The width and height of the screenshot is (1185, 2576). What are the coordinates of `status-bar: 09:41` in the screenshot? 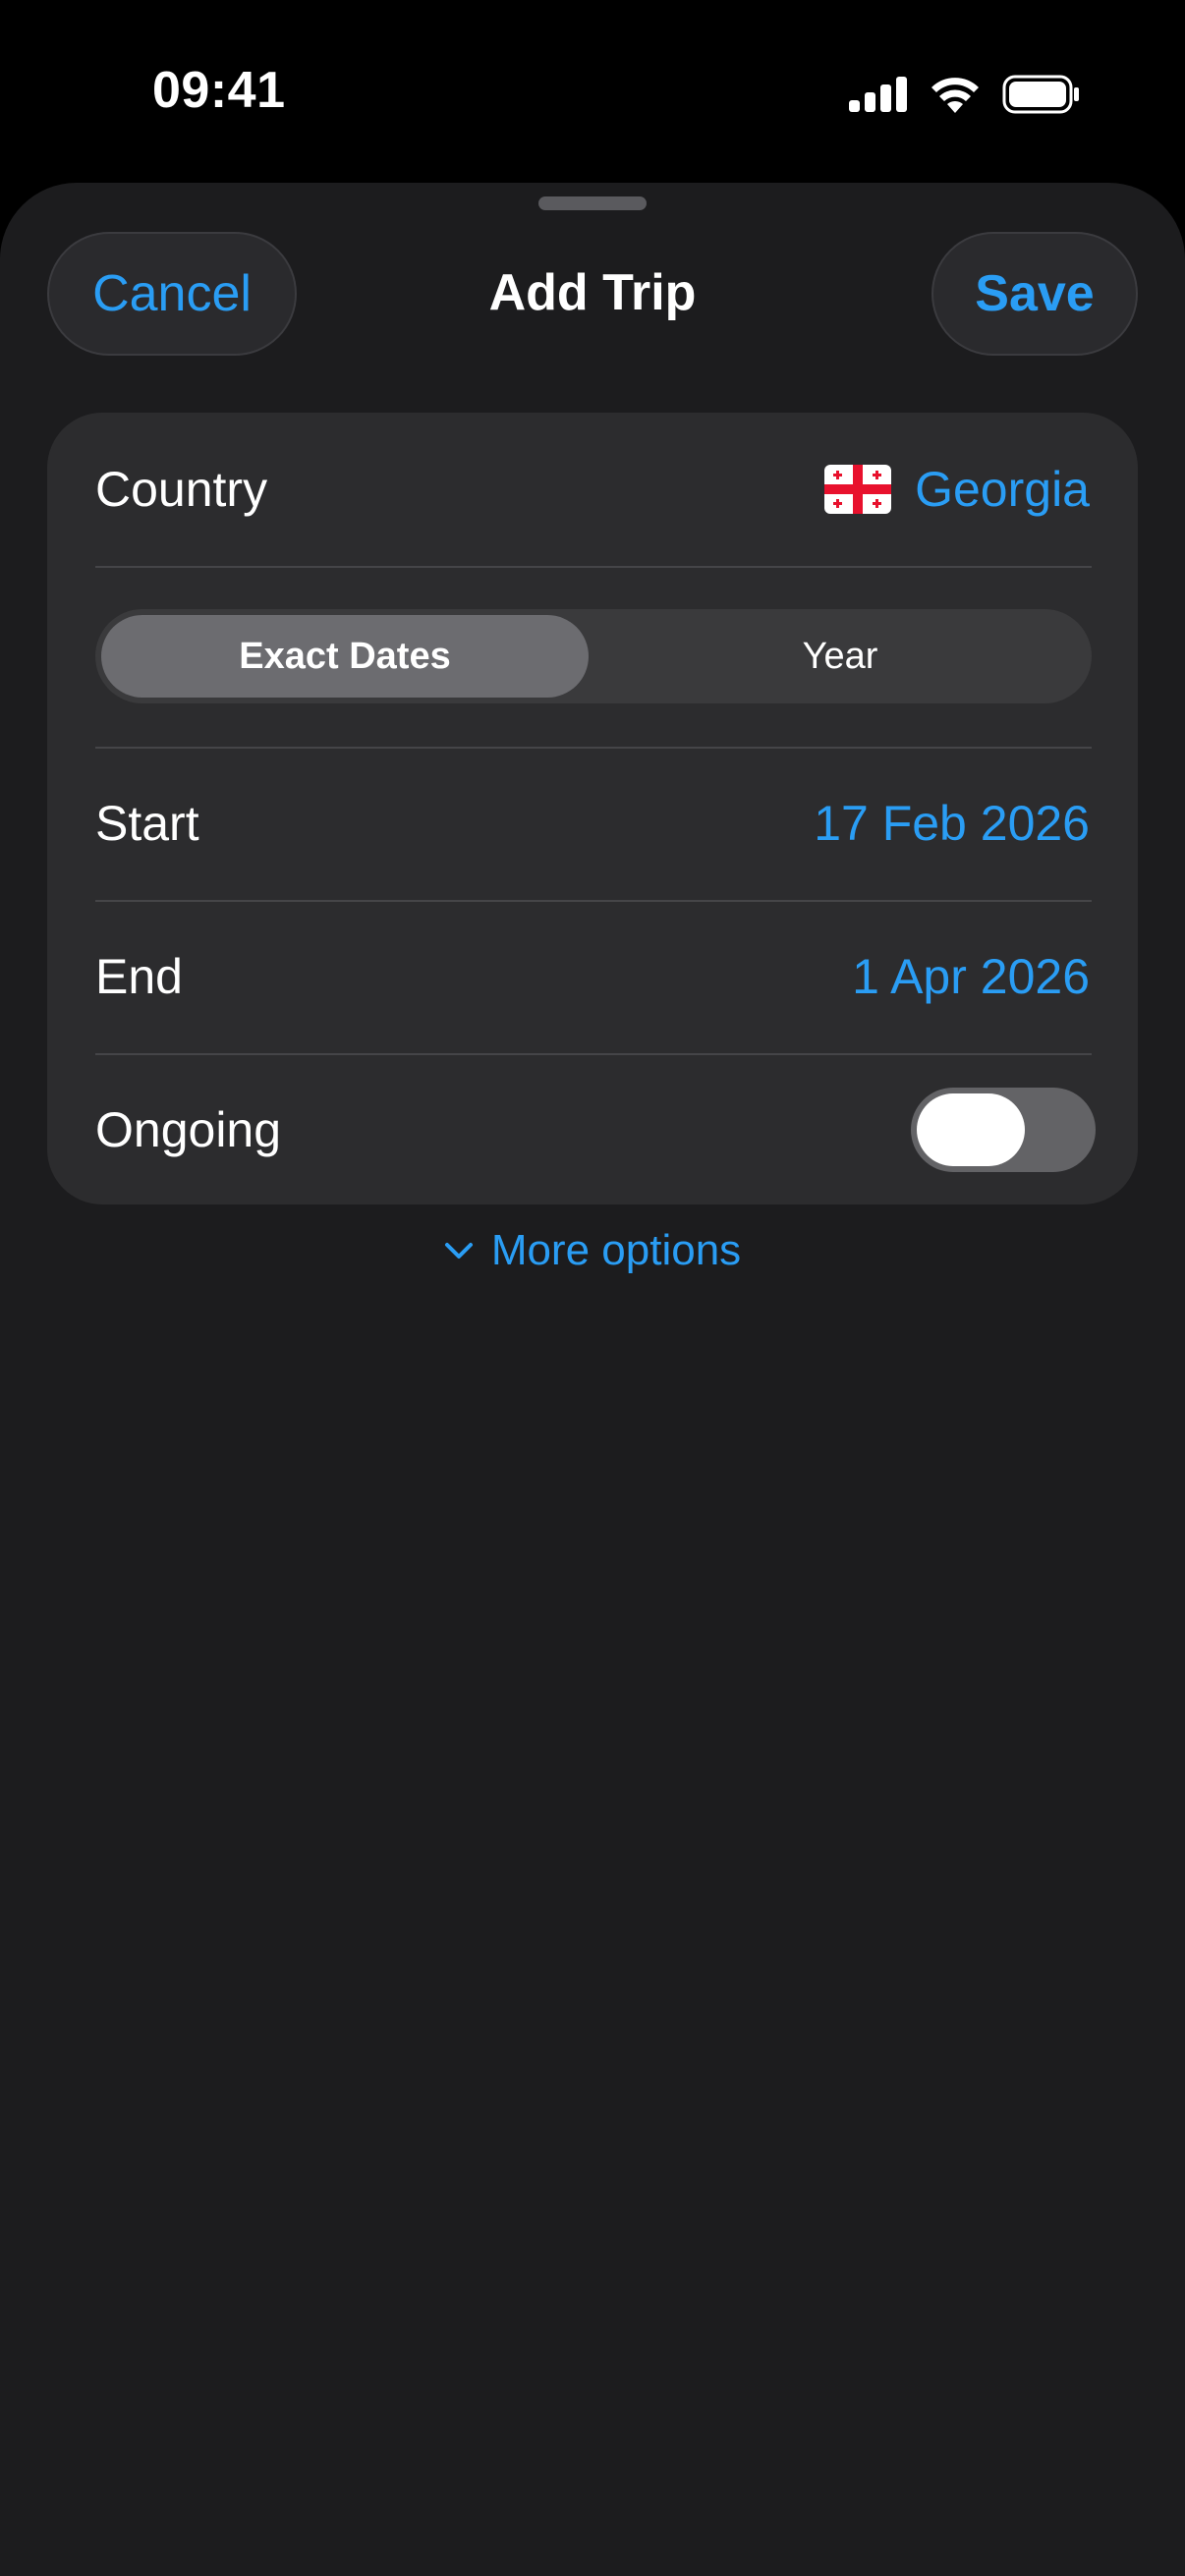 It's located at (592, 93).